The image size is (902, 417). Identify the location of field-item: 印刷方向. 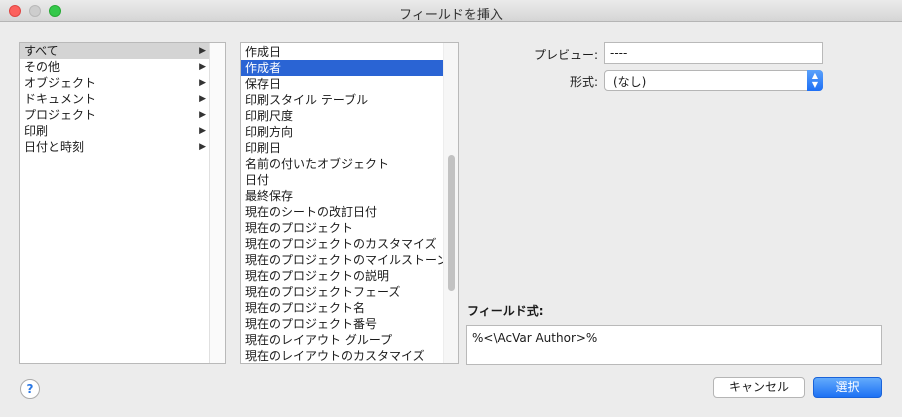
(349, 132).